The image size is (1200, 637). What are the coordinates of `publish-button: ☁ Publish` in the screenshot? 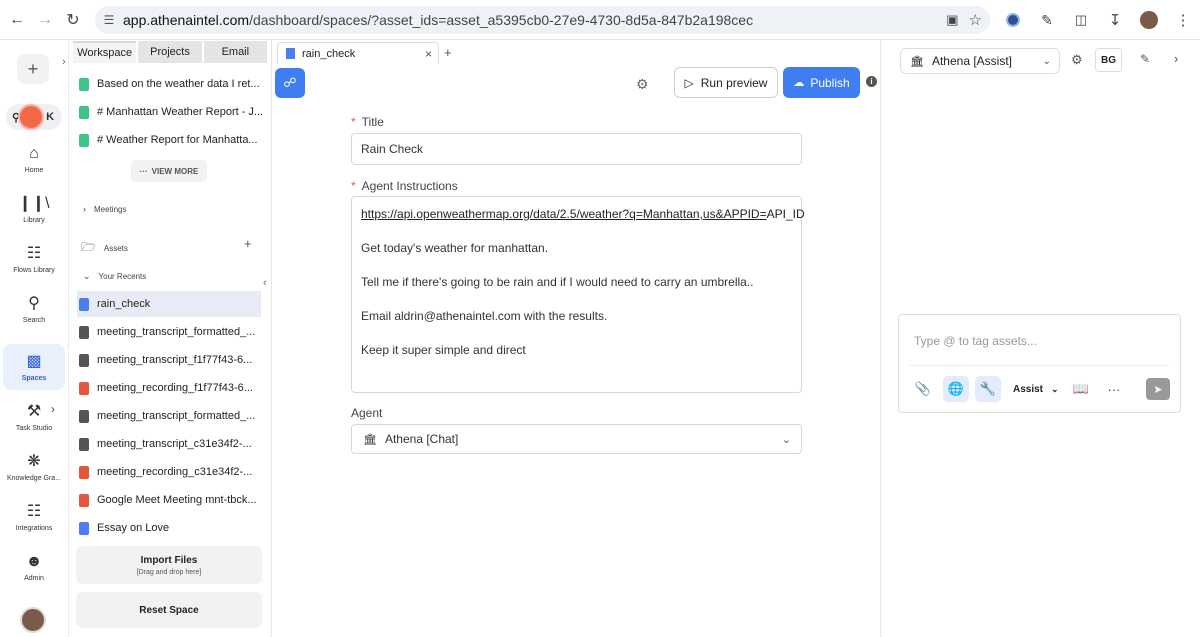 It's located at (821, 82).